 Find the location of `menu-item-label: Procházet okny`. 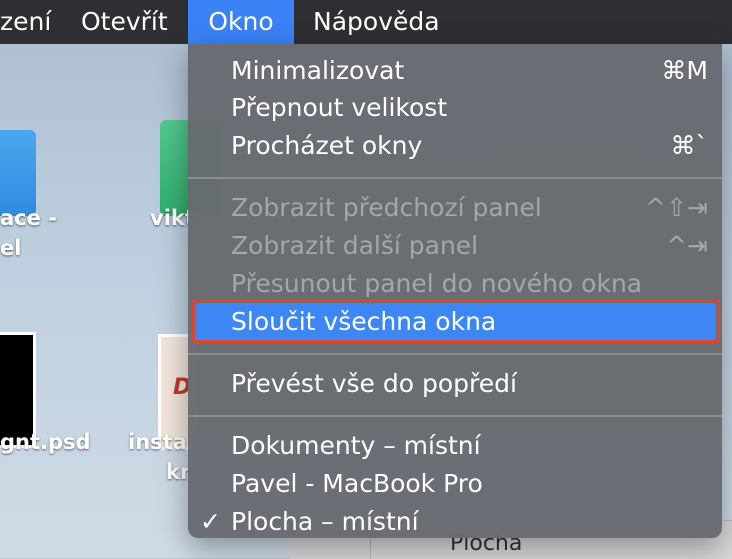

menu-item-label: Procházet okny is located at coordinates (327, 145).